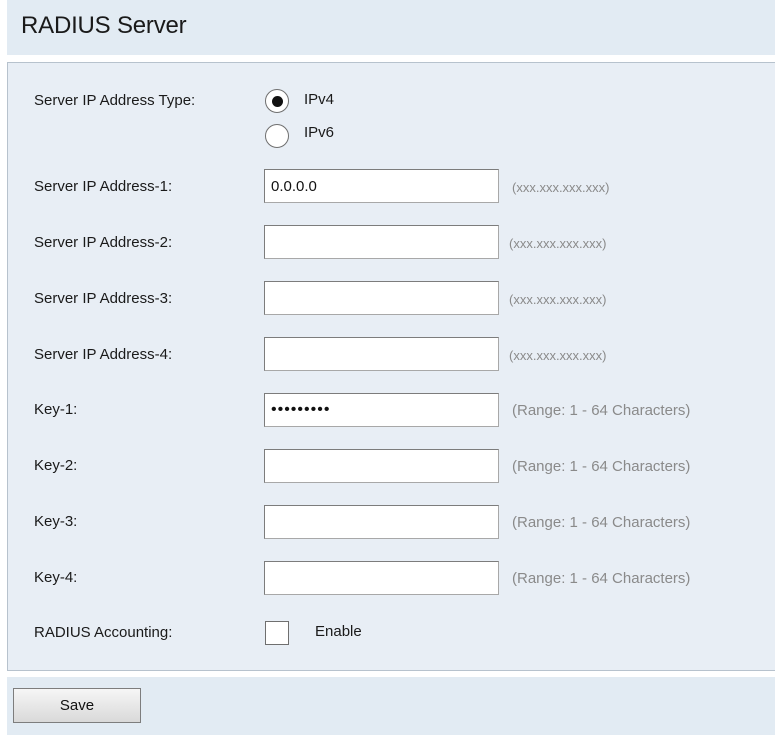  Describe the element at coordinates (561, 187) in the screenshot. I see `server-ip-1-hint: (xxx.xxx.xxx.xxx)` at that location.